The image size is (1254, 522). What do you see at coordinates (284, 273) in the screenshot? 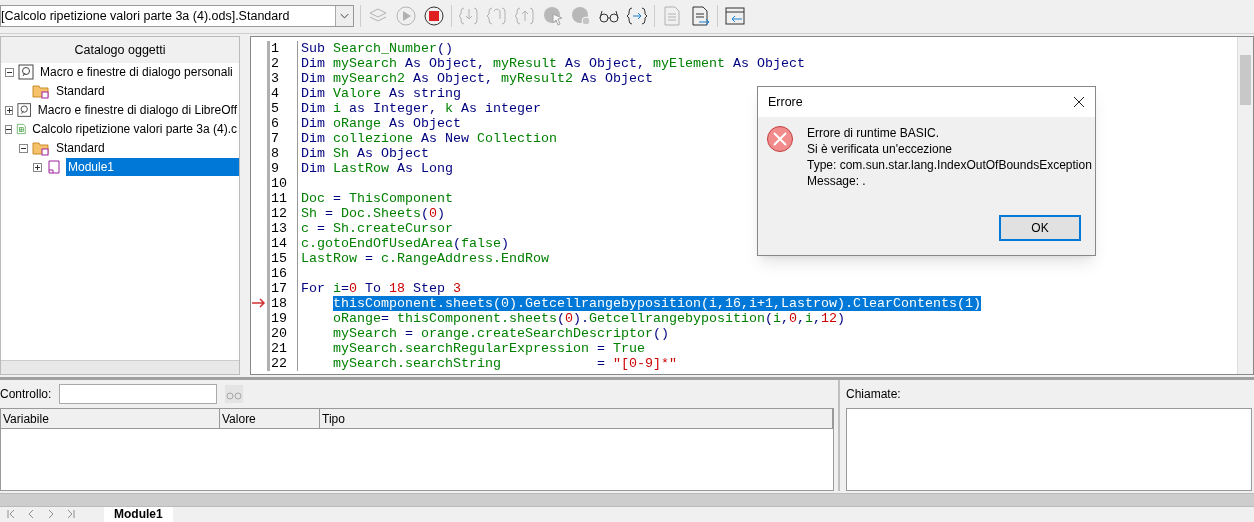
I see `line-number: 16` at bounding box center [284, 273].